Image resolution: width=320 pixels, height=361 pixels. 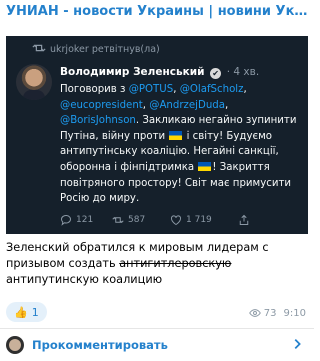 I want to click on mention-link: @OlafScholz, so click(x=212, y=89).